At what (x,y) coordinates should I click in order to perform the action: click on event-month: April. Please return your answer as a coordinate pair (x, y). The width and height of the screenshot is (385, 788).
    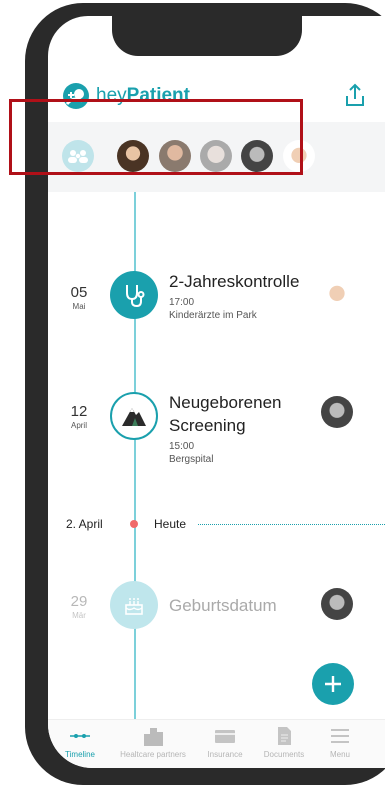
    Looking at the image, I should click on (78, 425).